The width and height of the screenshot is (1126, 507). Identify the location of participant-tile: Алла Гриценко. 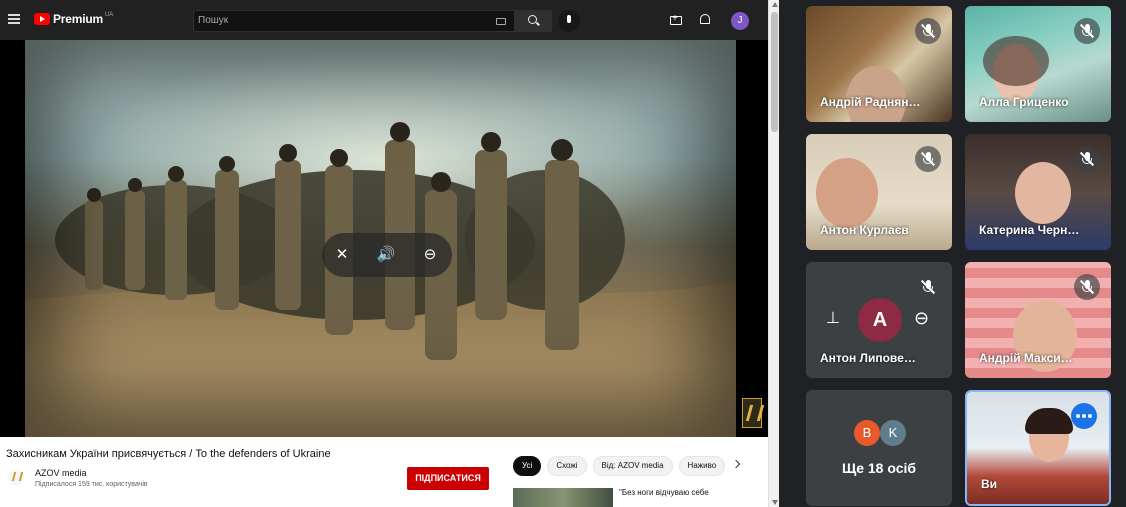
(1038, 64).